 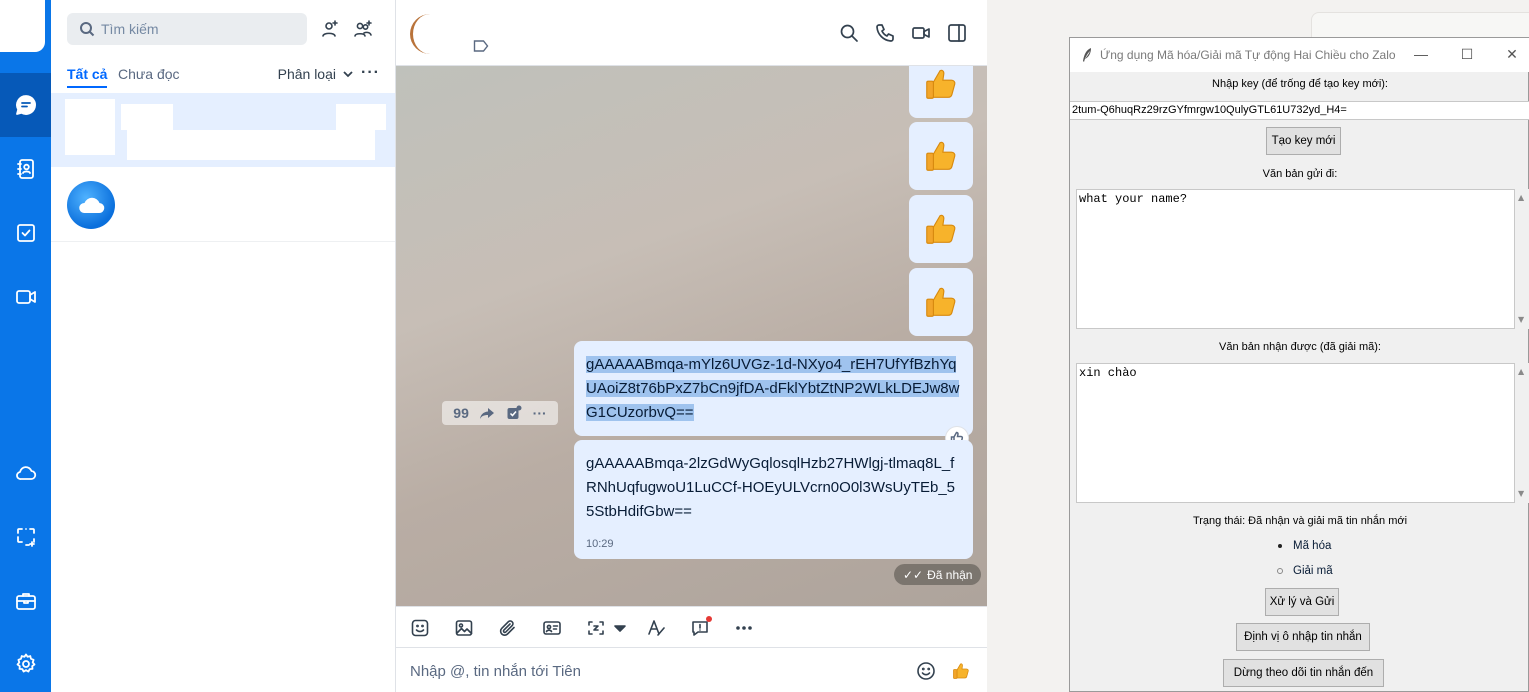 I want to click on more-actions-icon: ···, so click(x=540, y=413).